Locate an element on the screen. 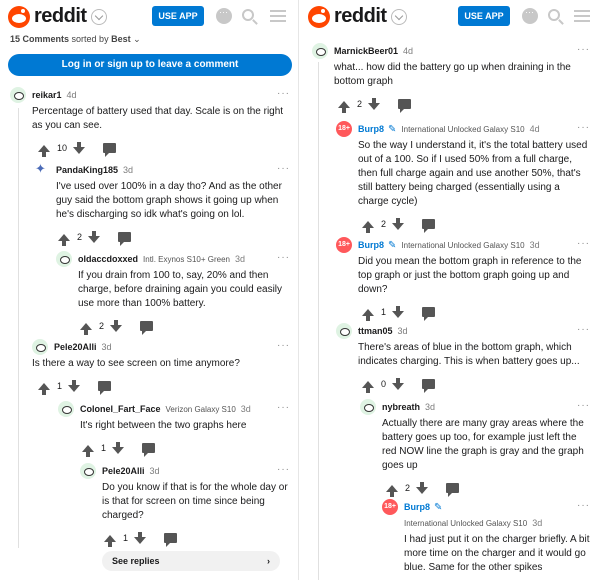 The height and width of the screenshot is (580, 600). comment-author: Colonel_Fart_Face is located at coordinates (120, 409).